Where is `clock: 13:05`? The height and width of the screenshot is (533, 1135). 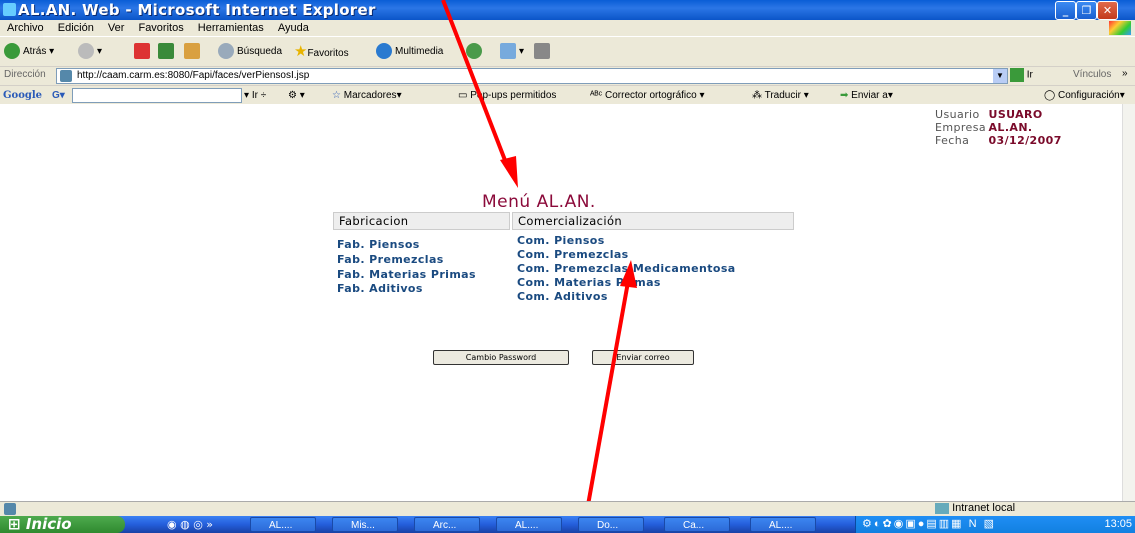 clock: 13:05 is located at coordinates (1118, 524).